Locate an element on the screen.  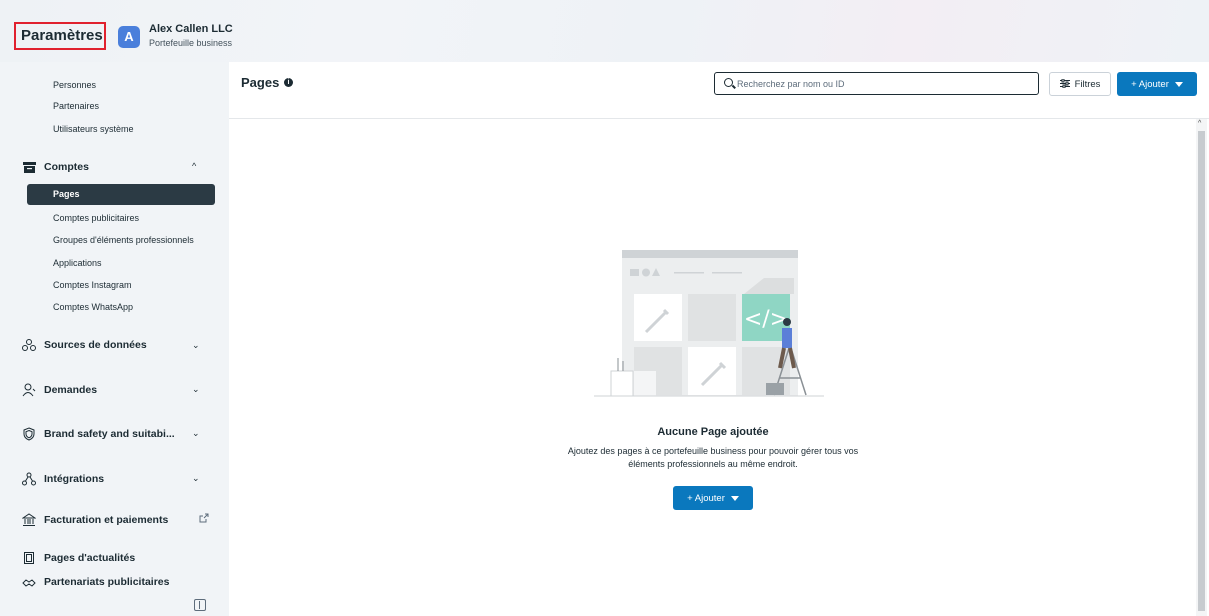
business-name: Alex Callen LLC is located at coordinates (191, 29).